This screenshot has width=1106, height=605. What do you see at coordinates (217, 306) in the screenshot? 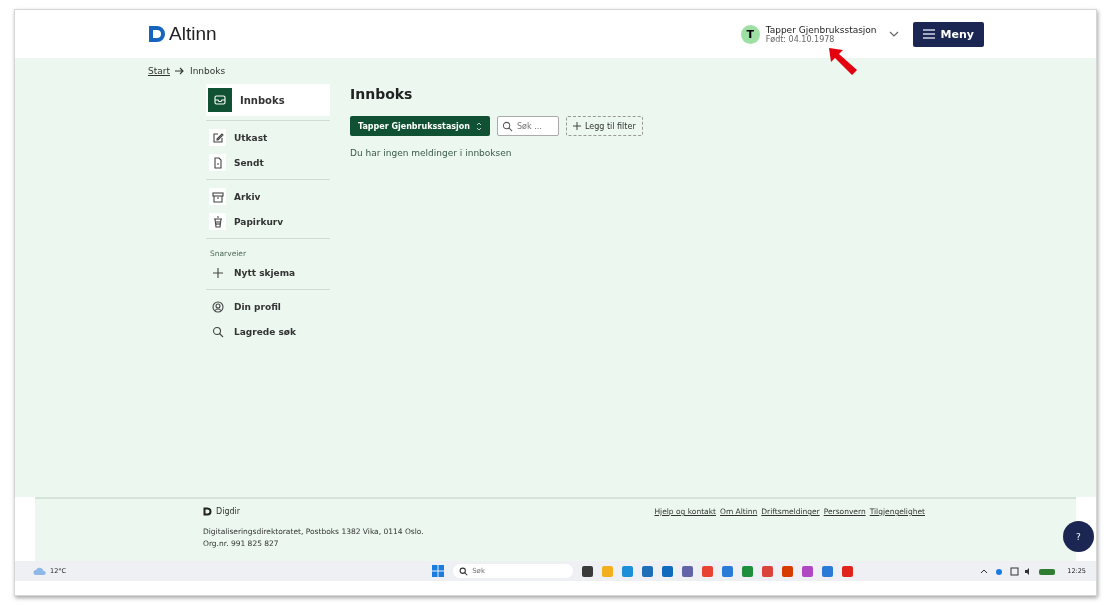
I see `profile-icon` at bounding box center [217, 306].